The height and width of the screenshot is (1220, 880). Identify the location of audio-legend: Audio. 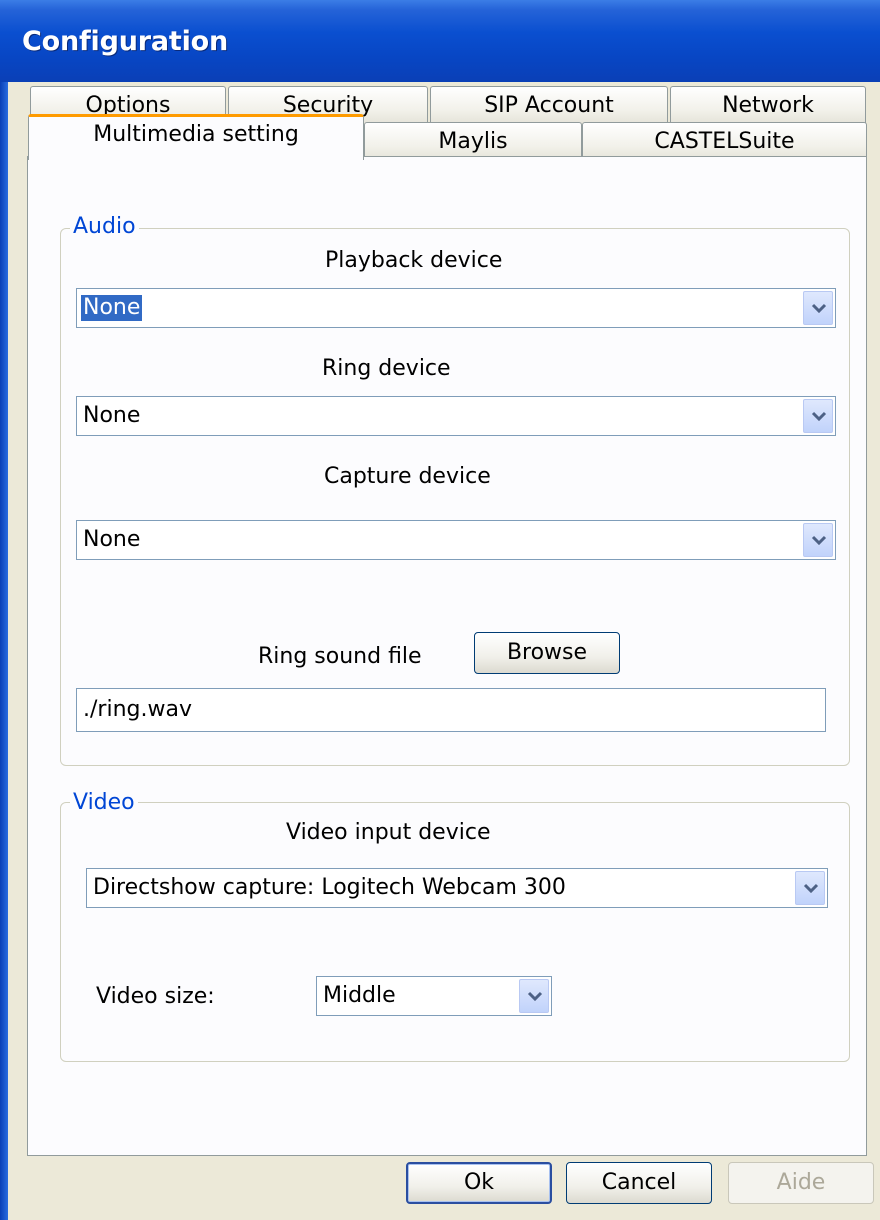
(104, 226).